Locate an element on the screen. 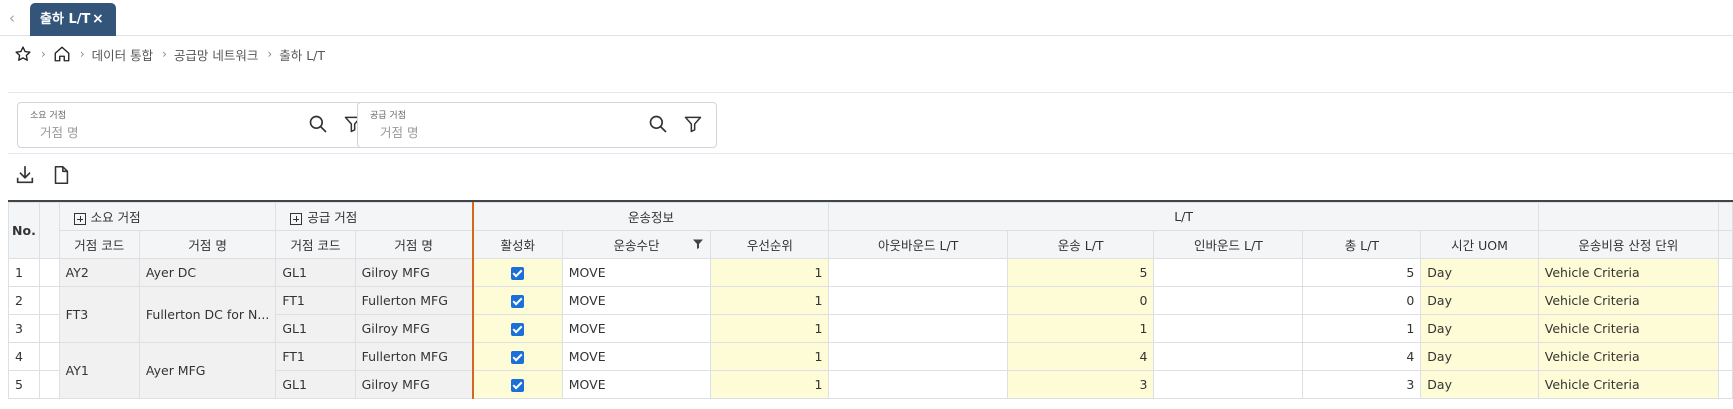  header-demand-site-name: 거점 명 is located at coordinates (207, 244).